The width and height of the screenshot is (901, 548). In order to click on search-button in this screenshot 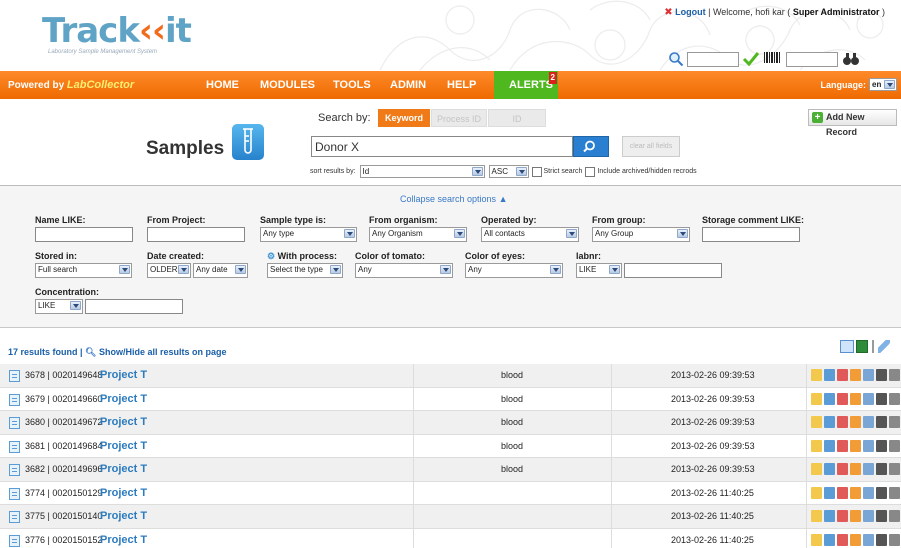, I will do `click(591, 146)`.